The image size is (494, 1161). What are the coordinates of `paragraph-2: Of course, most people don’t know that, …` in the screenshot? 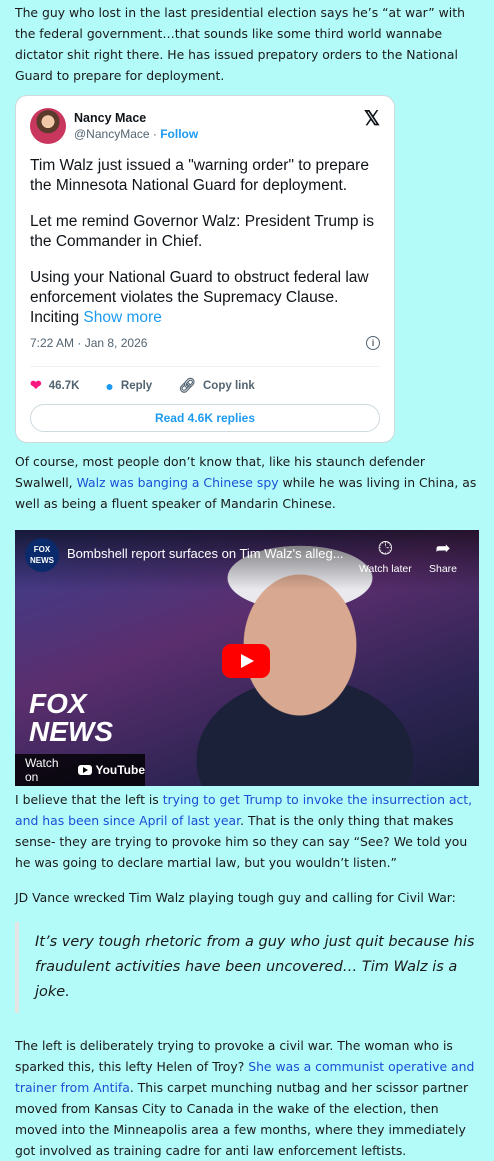 It's located at (247, 482).